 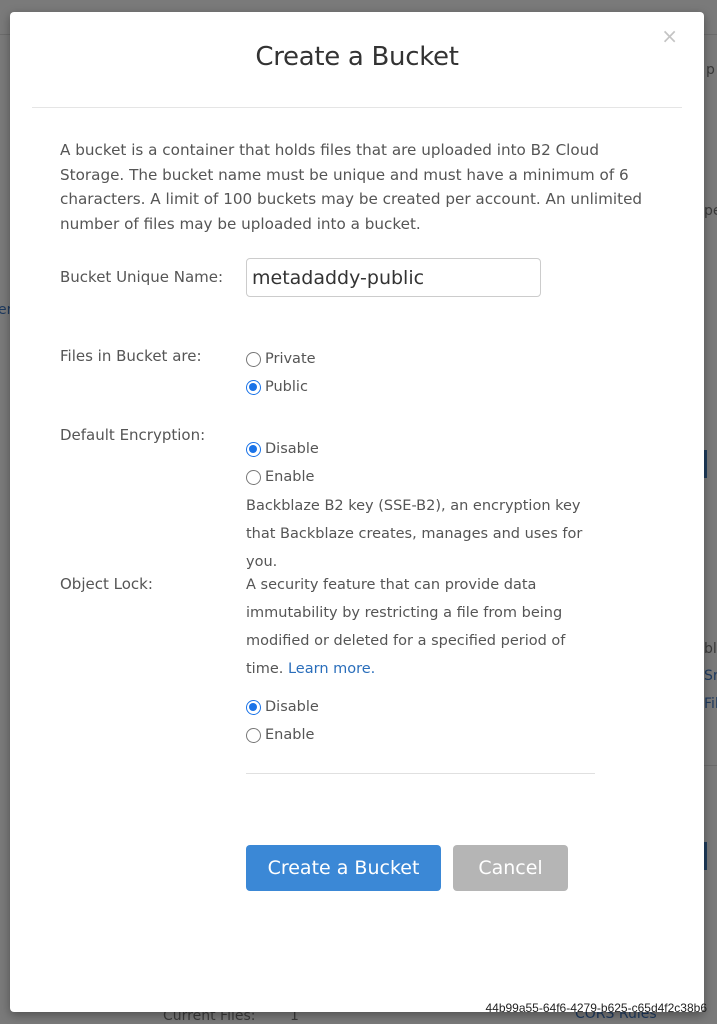 I want to click on close-icon: ×, so click(x=669, y=36).